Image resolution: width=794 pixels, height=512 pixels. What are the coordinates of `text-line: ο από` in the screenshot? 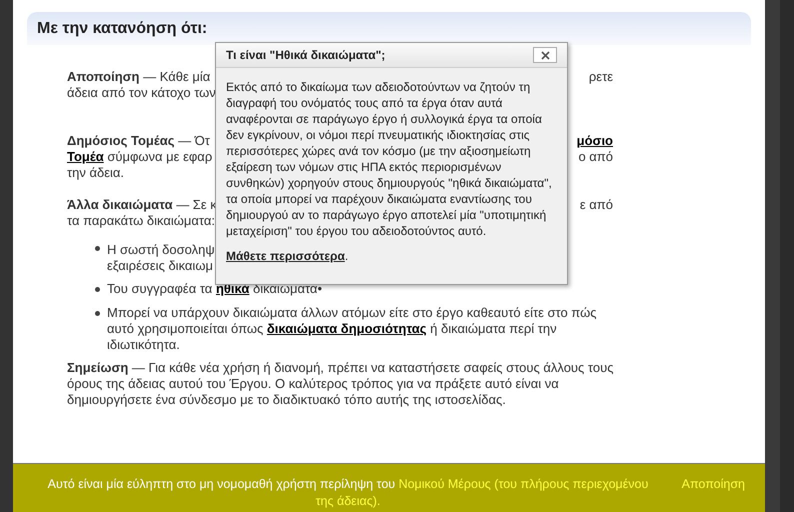 It's located at (595, 155).